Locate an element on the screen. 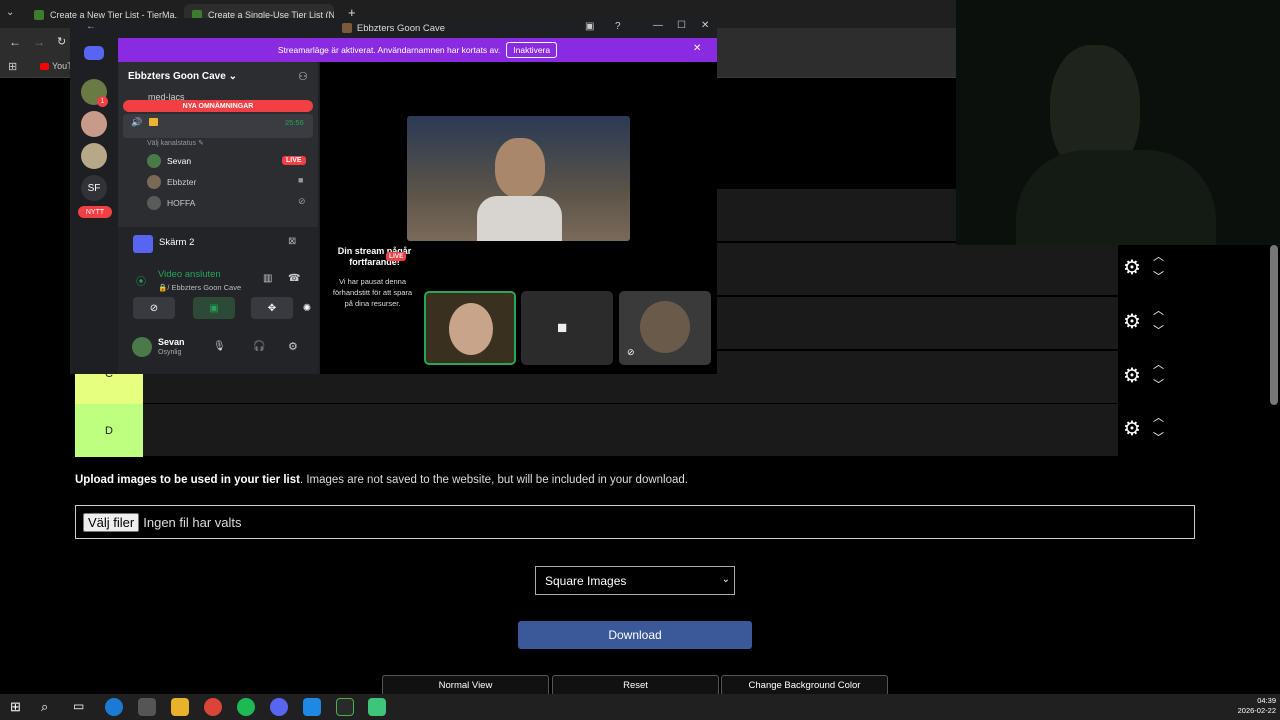  live-badge: LIVE is located at coordinates (396, 256).